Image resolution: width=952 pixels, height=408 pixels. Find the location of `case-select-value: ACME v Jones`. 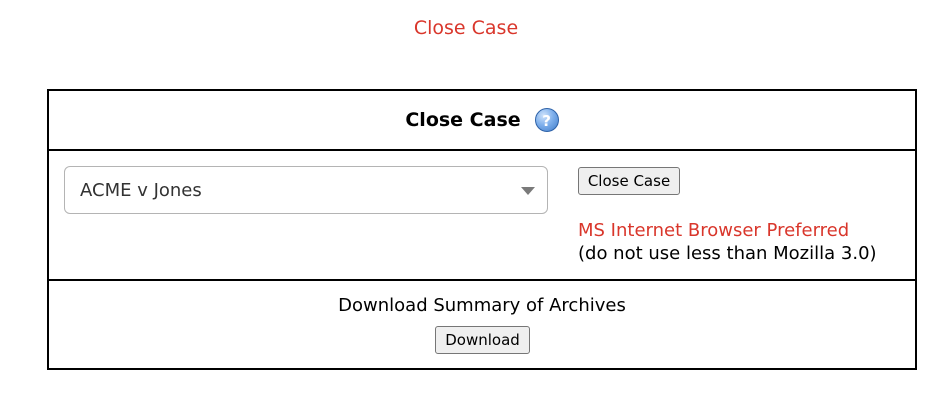

case-select-value: ACME v Jones is located at coordinates (141, 190).